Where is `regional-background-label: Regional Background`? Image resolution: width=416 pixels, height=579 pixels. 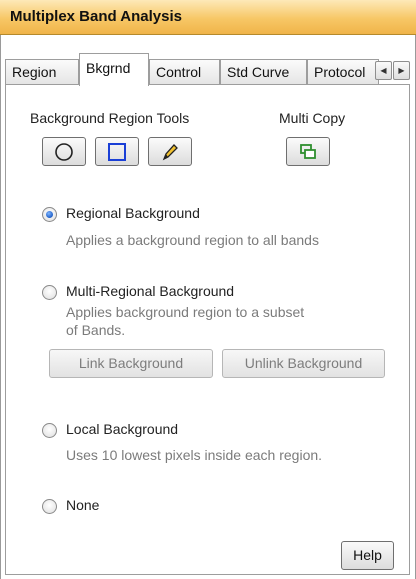 regional-background-label: Regional Background is located at coordinates (133, 213).